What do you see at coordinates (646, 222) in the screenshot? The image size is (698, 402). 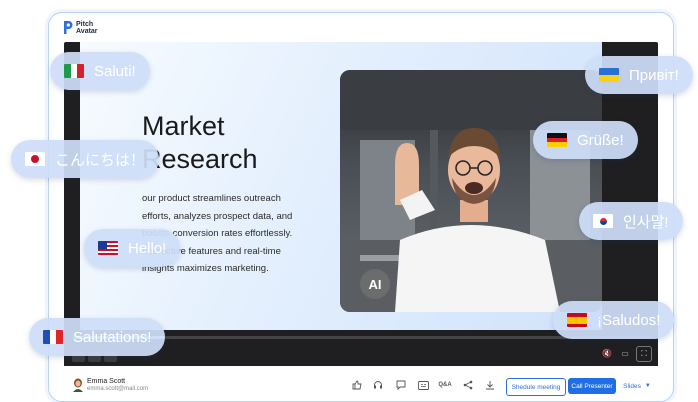 I see `greeting-text: 인사말!` at bounding box center [646, 222].